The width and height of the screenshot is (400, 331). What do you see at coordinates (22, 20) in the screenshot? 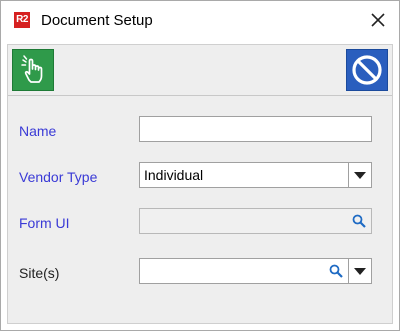
I see `app-logo: R2` at bounding box center [22, 20].